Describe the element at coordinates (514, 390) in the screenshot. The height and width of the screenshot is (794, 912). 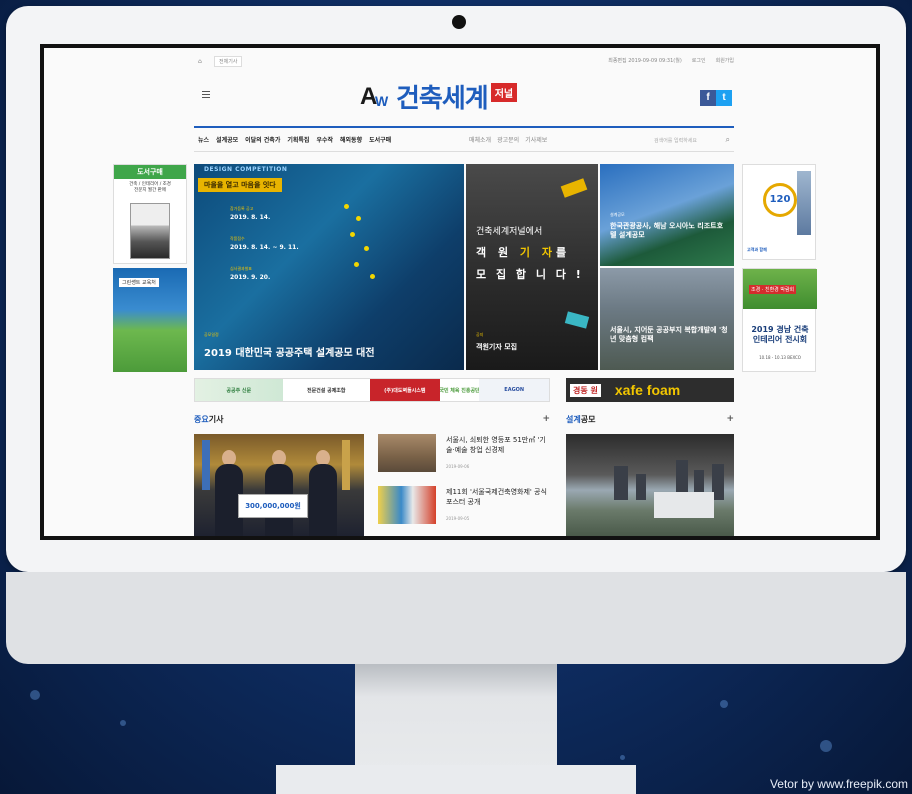
I see `sponsor-banner: EAGON` at that location.